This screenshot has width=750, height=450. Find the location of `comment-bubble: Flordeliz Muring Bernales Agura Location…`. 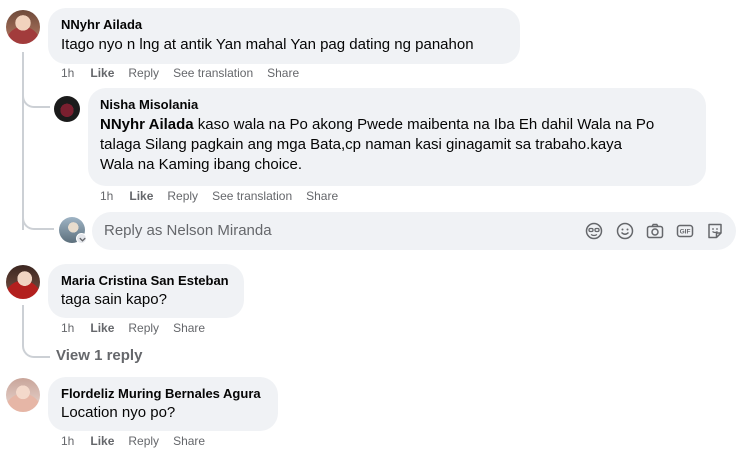

comment-bubble: Flordeliz Muring Bernales Agura Location… is located at coordinates (163, 404).